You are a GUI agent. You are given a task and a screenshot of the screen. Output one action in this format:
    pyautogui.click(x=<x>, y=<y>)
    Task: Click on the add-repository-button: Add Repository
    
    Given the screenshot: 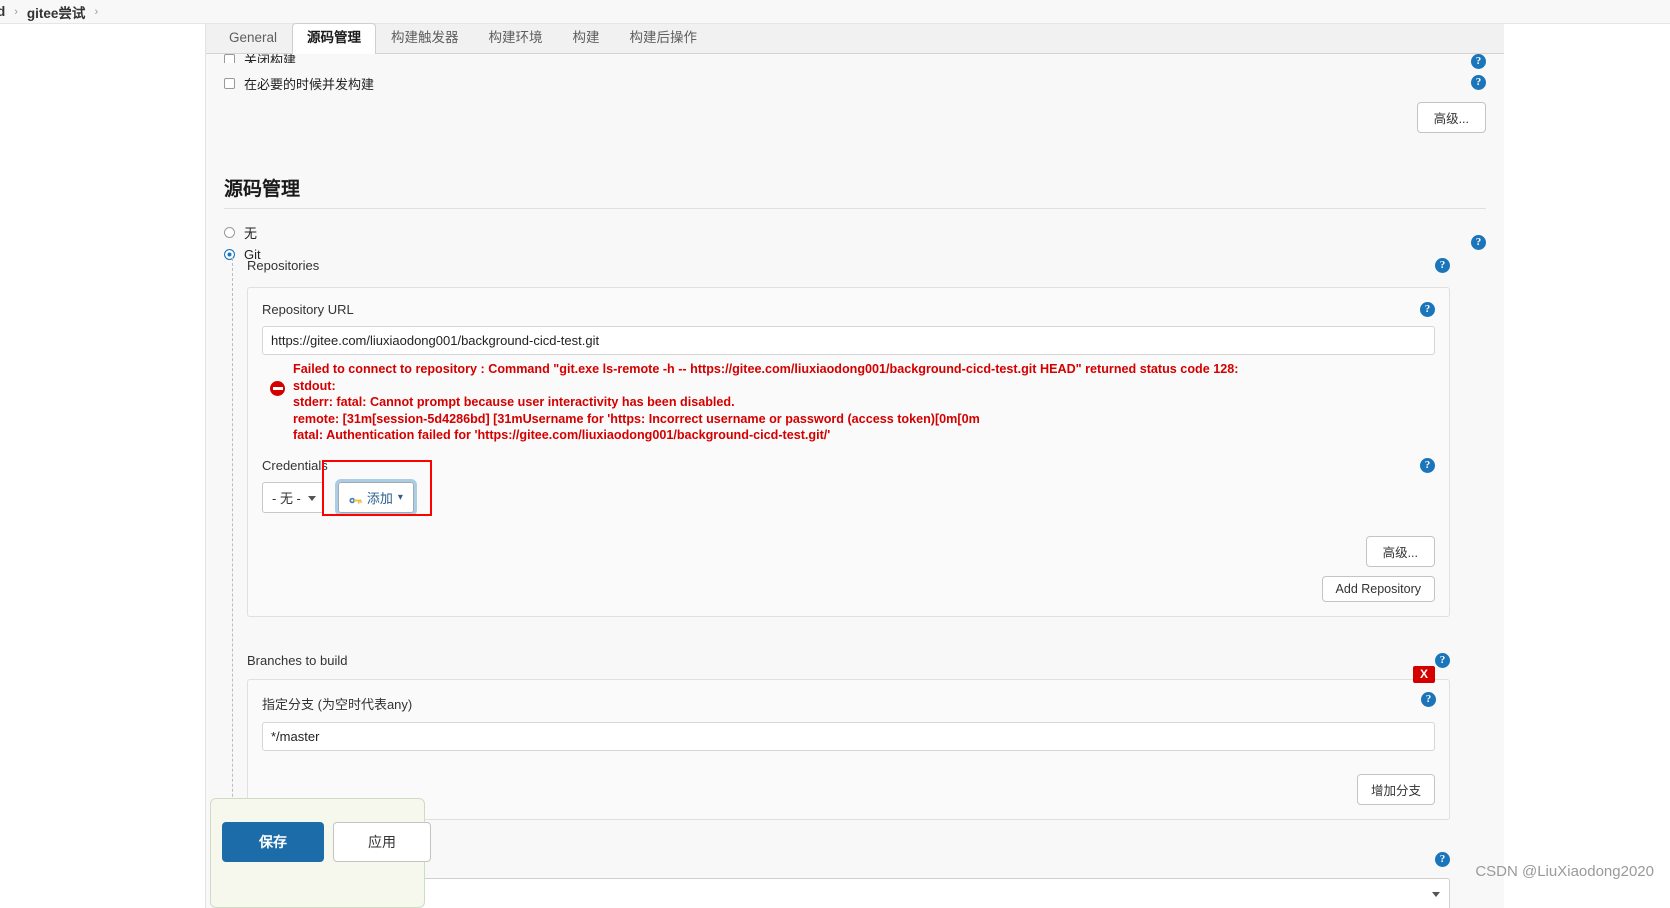 What is the action you would take?
    pyautogui.click(x=1378, y=588)
    